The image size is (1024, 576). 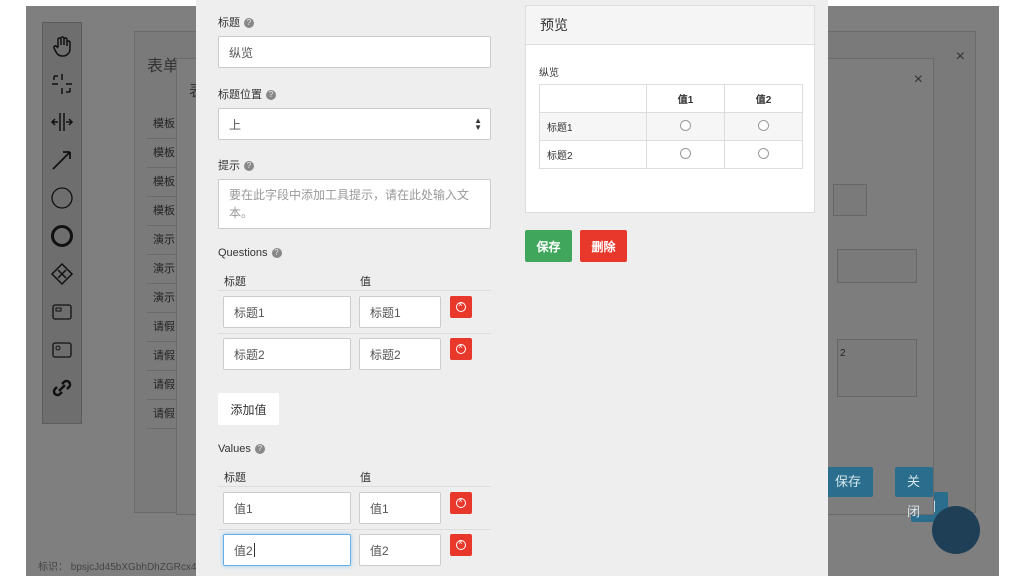 What do you see at coordinates (593, 126) in the screenshot?
I see `preview-row-label: 标题1` at bounding box center [593, 126].